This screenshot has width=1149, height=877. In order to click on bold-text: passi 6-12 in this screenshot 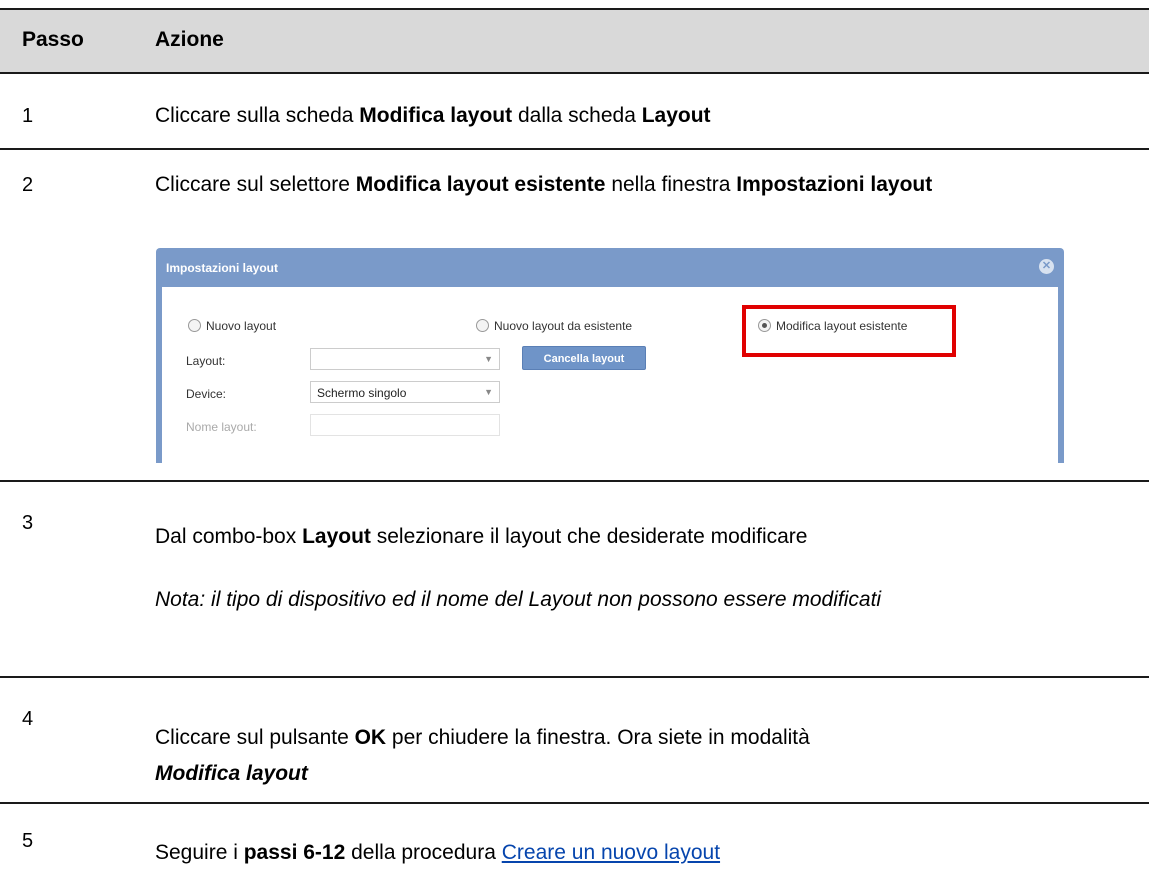, I will do `click(294, 852)`.